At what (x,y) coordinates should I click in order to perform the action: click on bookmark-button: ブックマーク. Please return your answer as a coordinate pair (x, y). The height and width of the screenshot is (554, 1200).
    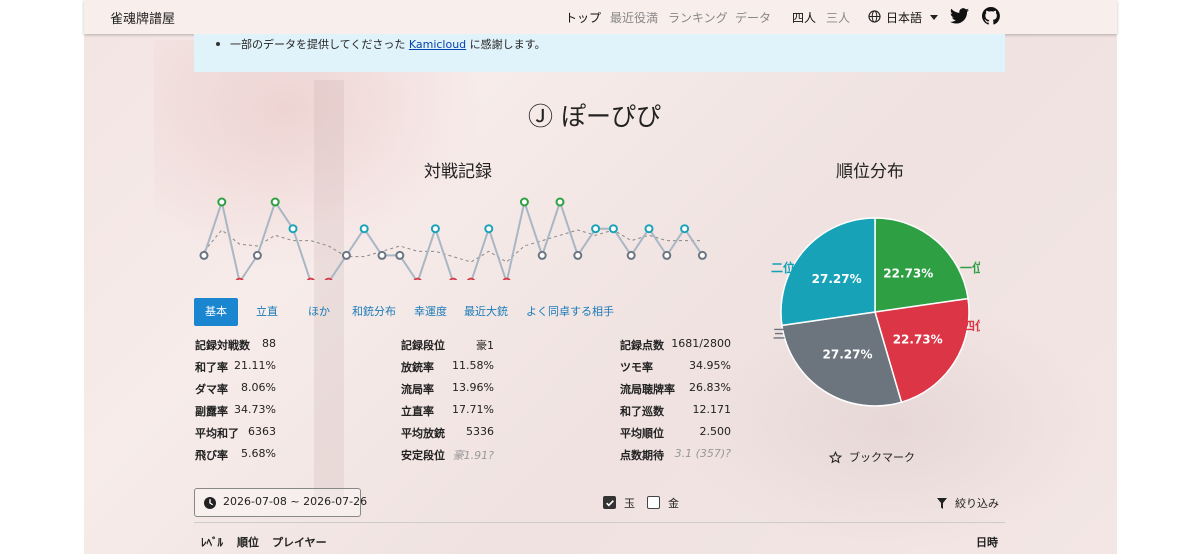
    Looking at the image, I should click on (882, 457).